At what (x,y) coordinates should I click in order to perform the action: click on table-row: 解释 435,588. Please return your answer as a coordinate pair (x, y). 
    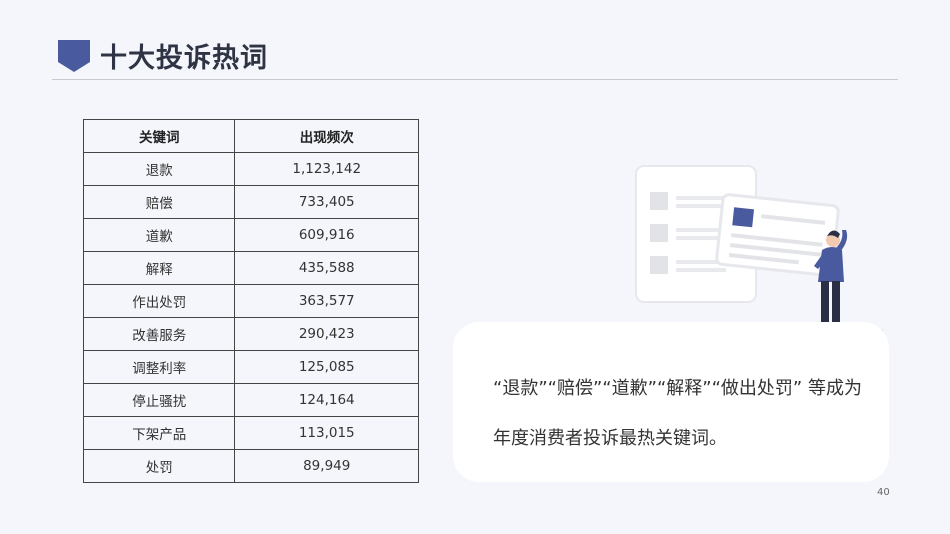
    Looking at the image, I should click on (250, 268).